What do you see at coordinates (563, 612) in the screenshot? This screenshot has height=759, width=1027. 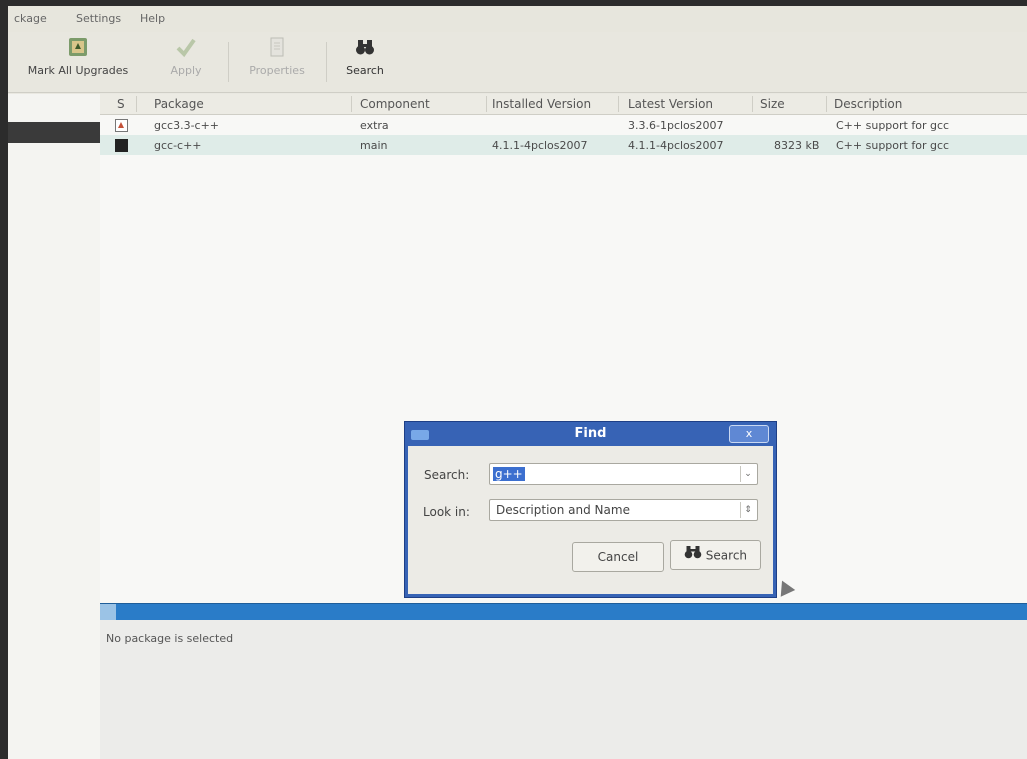 I see `pane-divider` at bounding box center [563, 612].